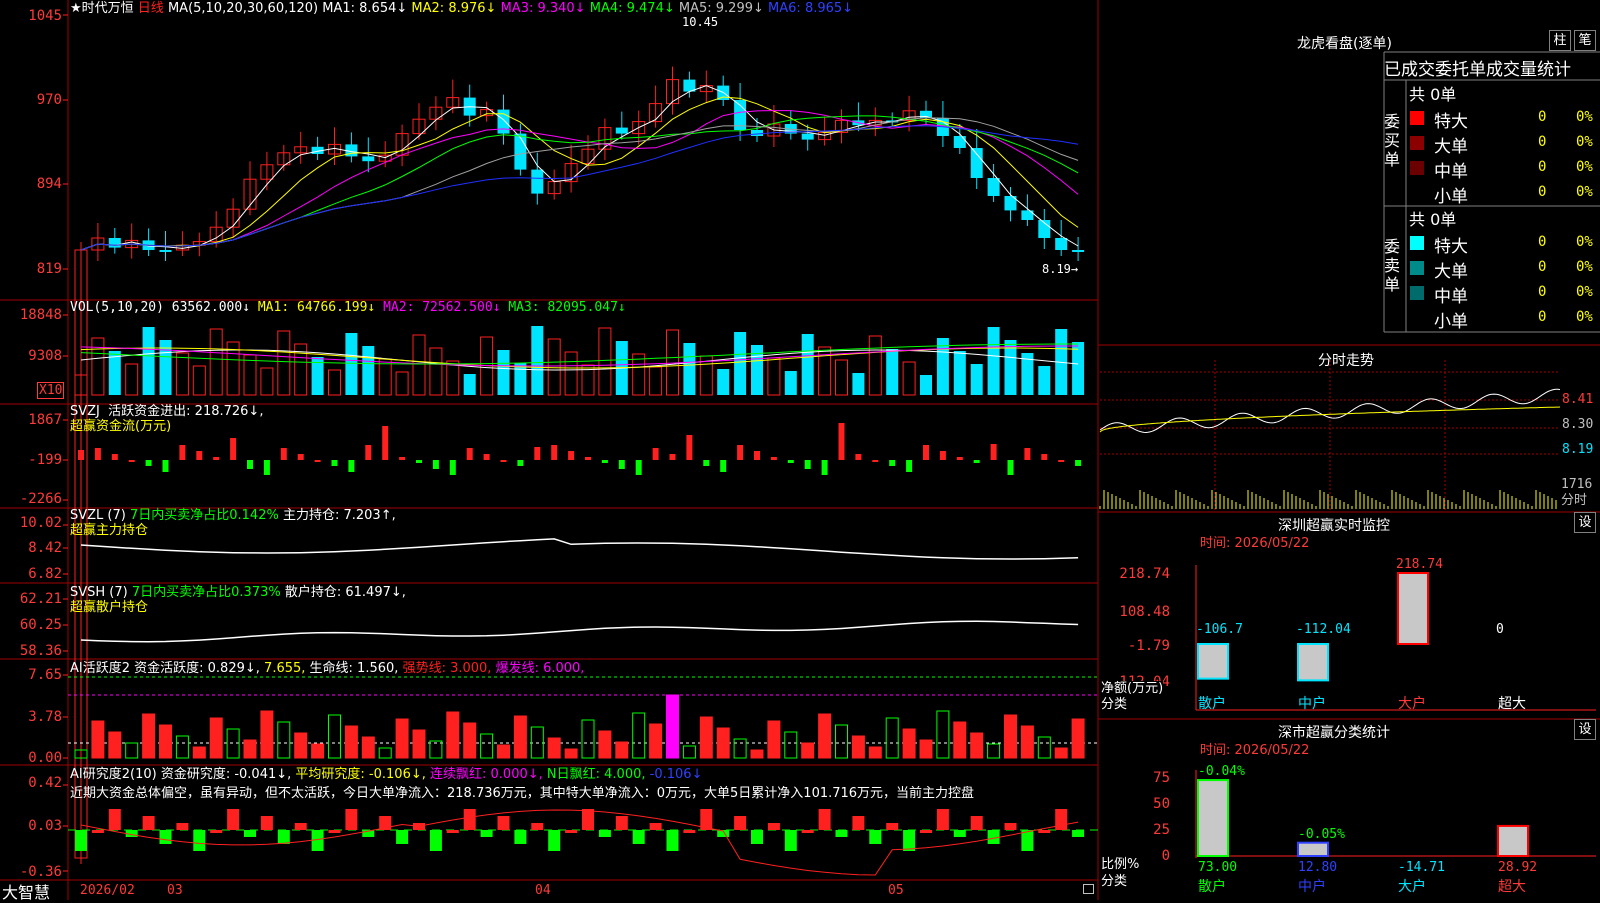 Image resolution: width=1600 pixels, height=903 pixels. I want to click on sell-total: 共 0单, so click(1433, 219).